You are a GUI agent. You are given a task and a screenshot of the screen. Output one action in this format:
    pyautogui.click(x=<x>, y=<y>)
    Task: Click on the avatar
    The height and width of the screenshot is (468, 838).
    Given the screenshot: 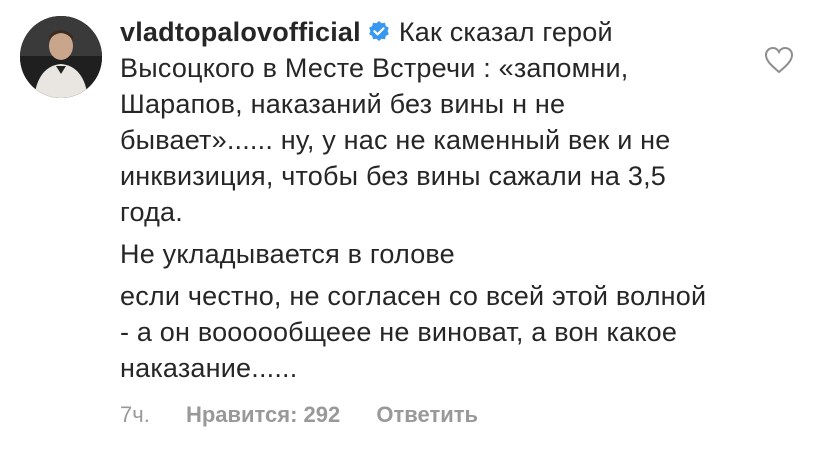 What is the action you would take?
    pyautogui.click(x=61, y=57)
    